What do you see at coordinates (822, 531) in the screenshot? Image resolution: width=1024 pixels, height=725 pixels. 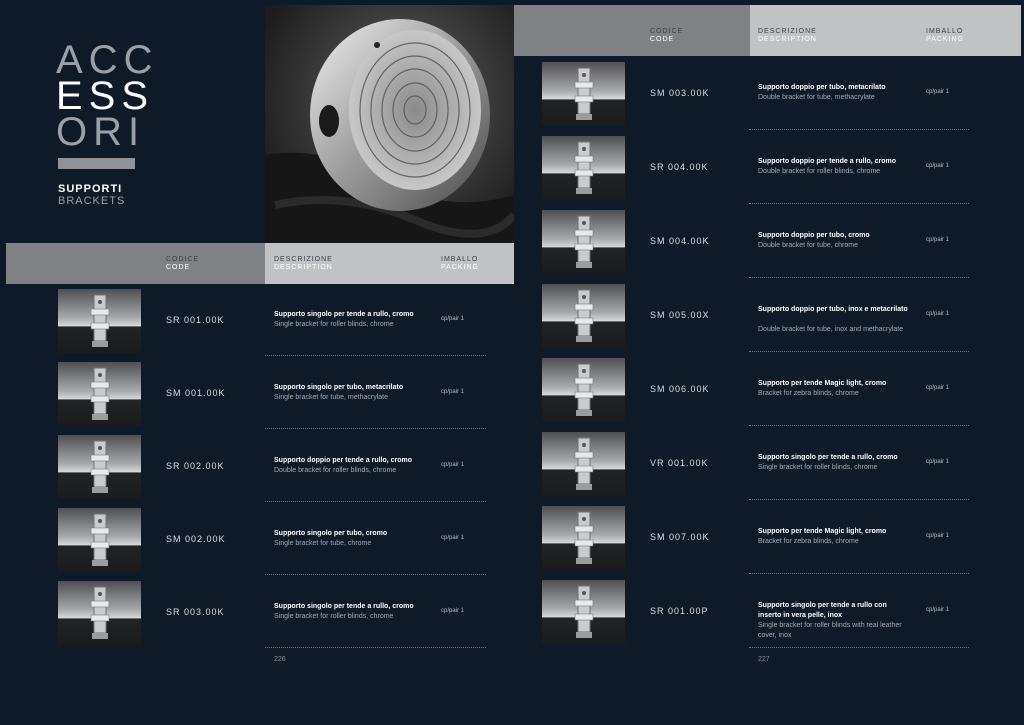 I see `product-description-it: Supporto per tende Magic light, cromo` at bounding box center [822, 531].